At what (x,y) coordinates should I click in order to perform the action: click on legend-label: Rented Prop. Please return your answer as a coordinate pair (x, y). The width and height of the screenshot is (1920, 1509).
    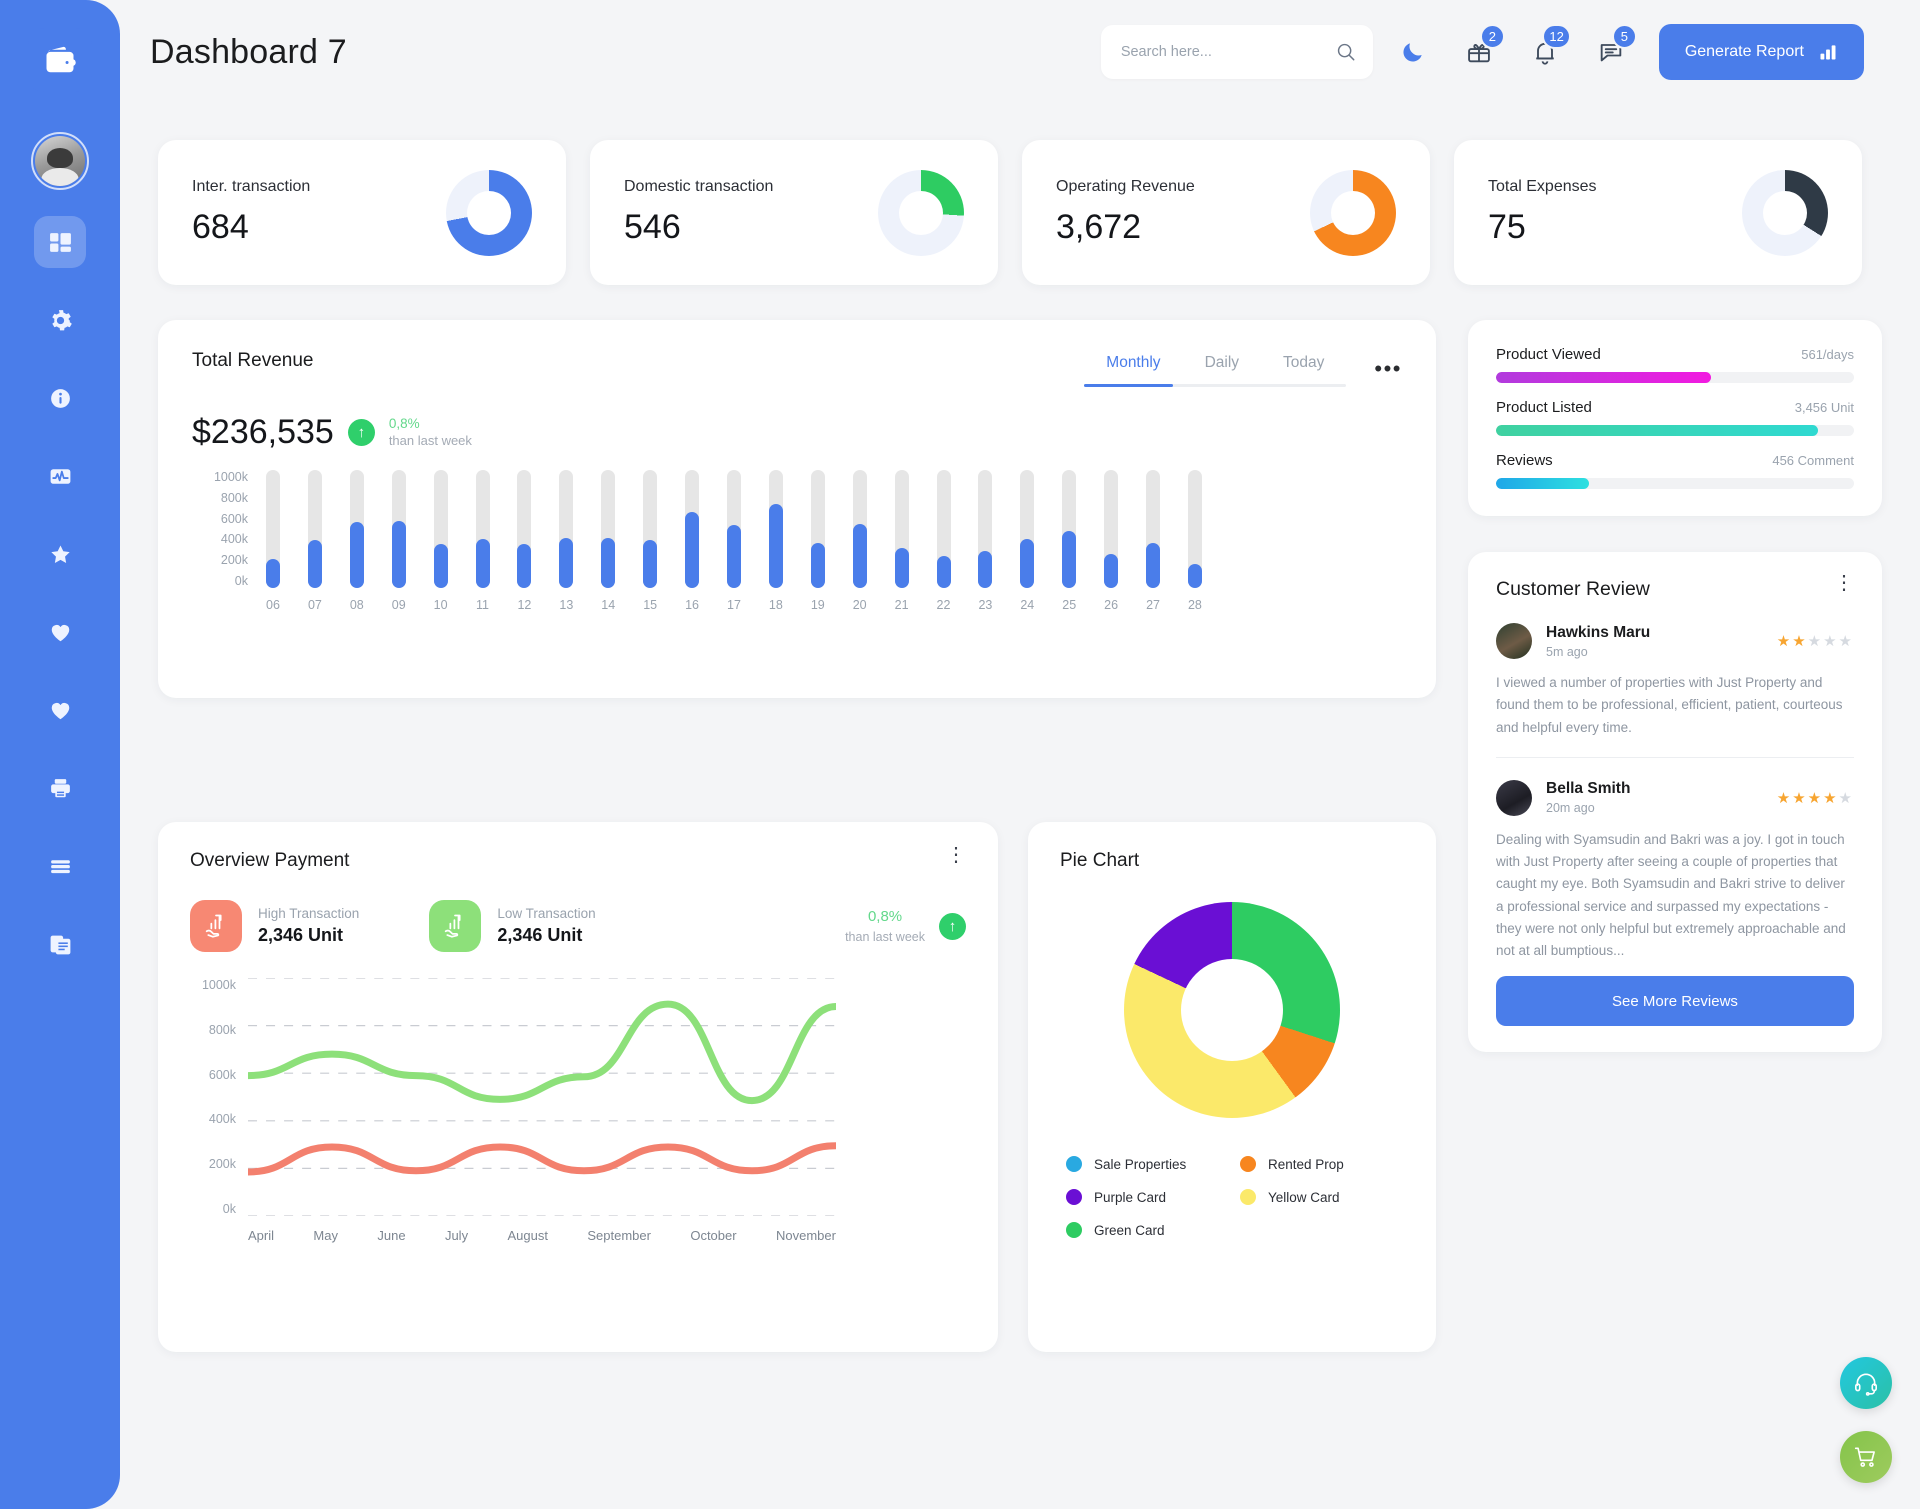
    Looking at the image, I should click on (1306, 1164).